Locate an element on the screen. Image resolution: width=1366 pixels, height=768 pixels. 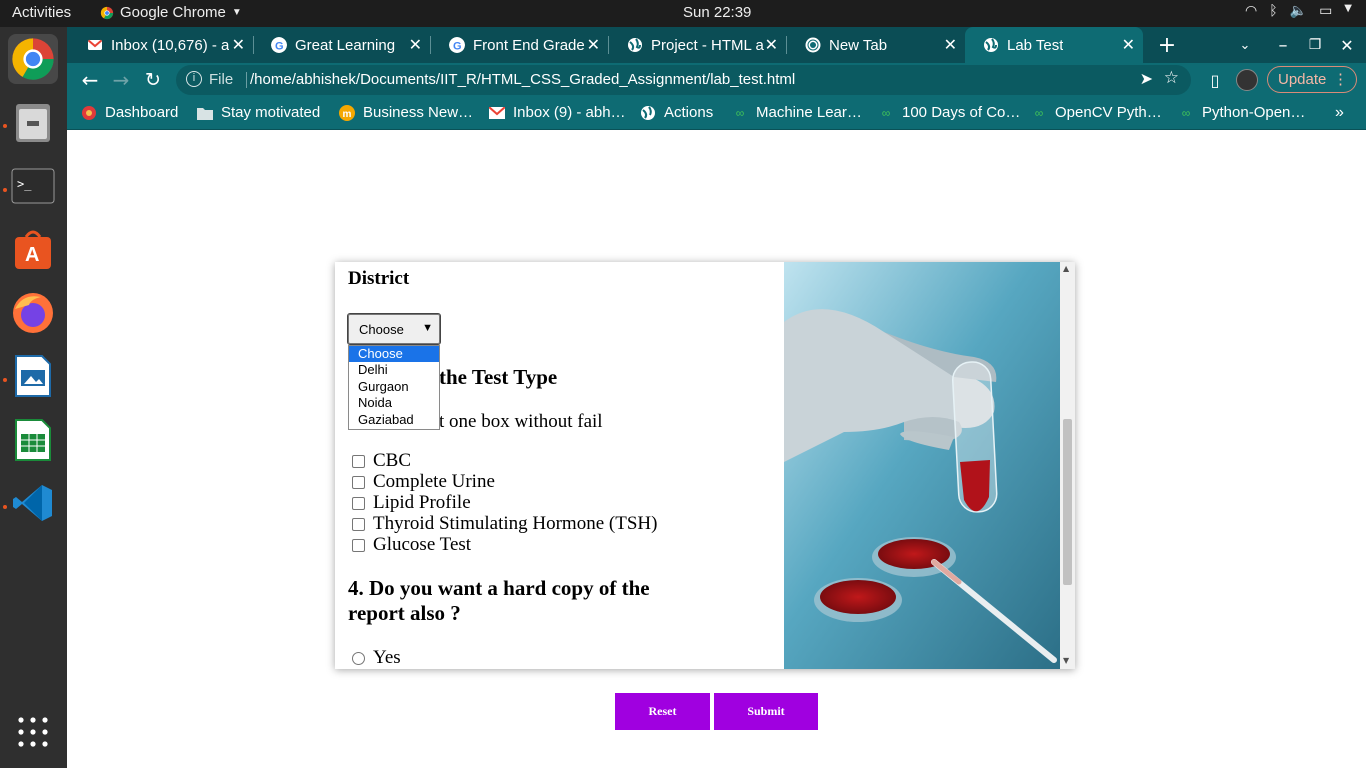
dock-impress is located at coordinates (33, 376).